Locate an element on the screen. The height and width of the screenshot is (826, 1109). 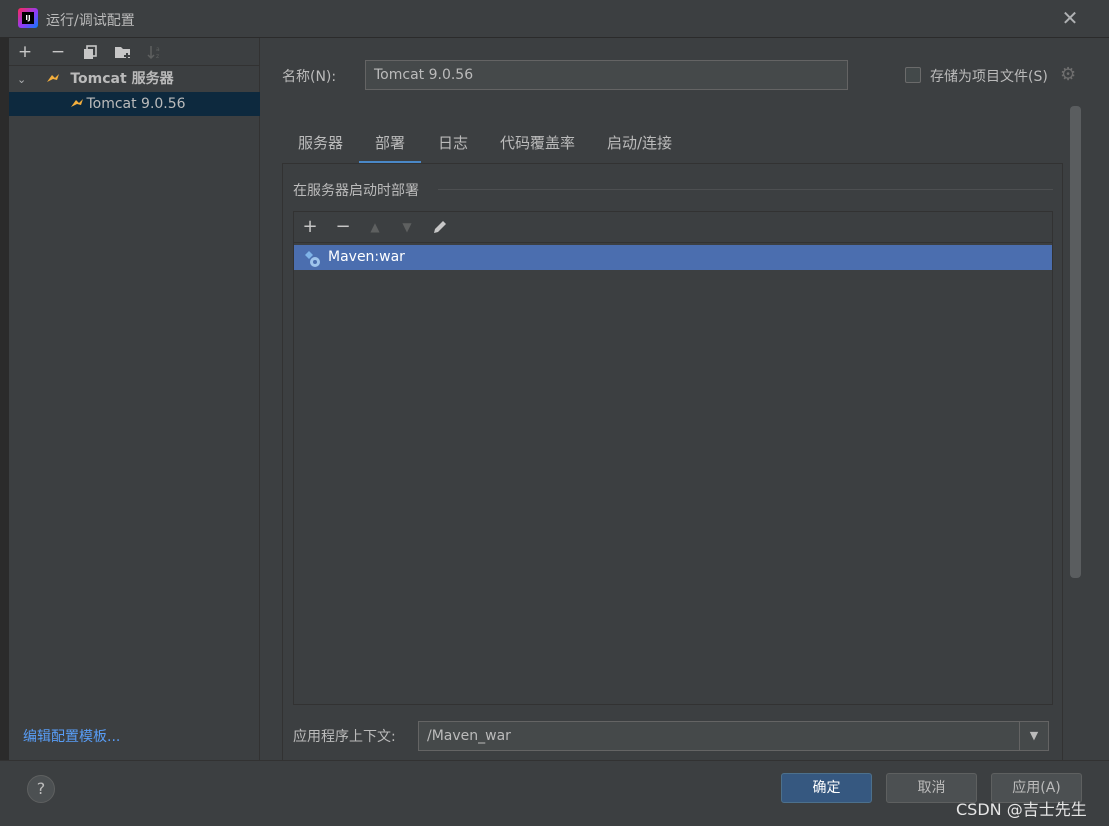
app-icon-text: IJ is located at coordinates (28, 18).